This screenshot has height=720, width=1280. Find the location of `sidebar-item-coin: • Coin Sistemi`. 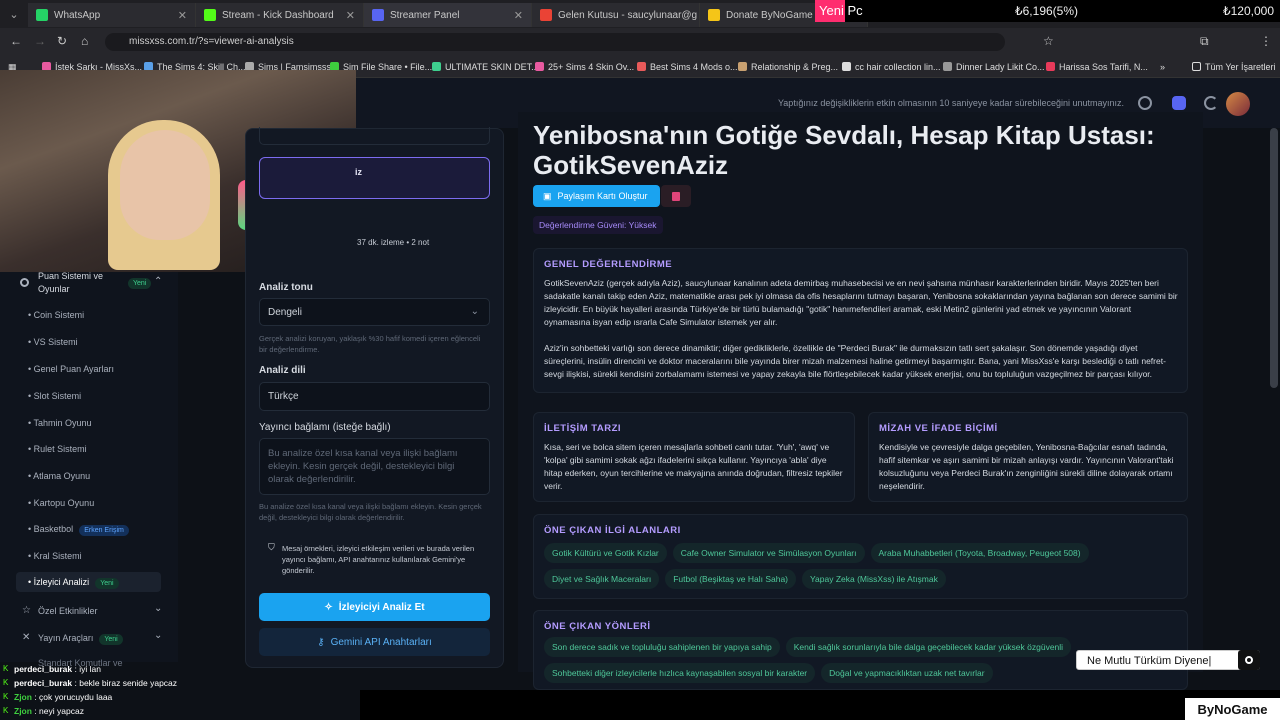

sidebar-item-coin: • Coin Sistemi is located at coordinates (56, 315).